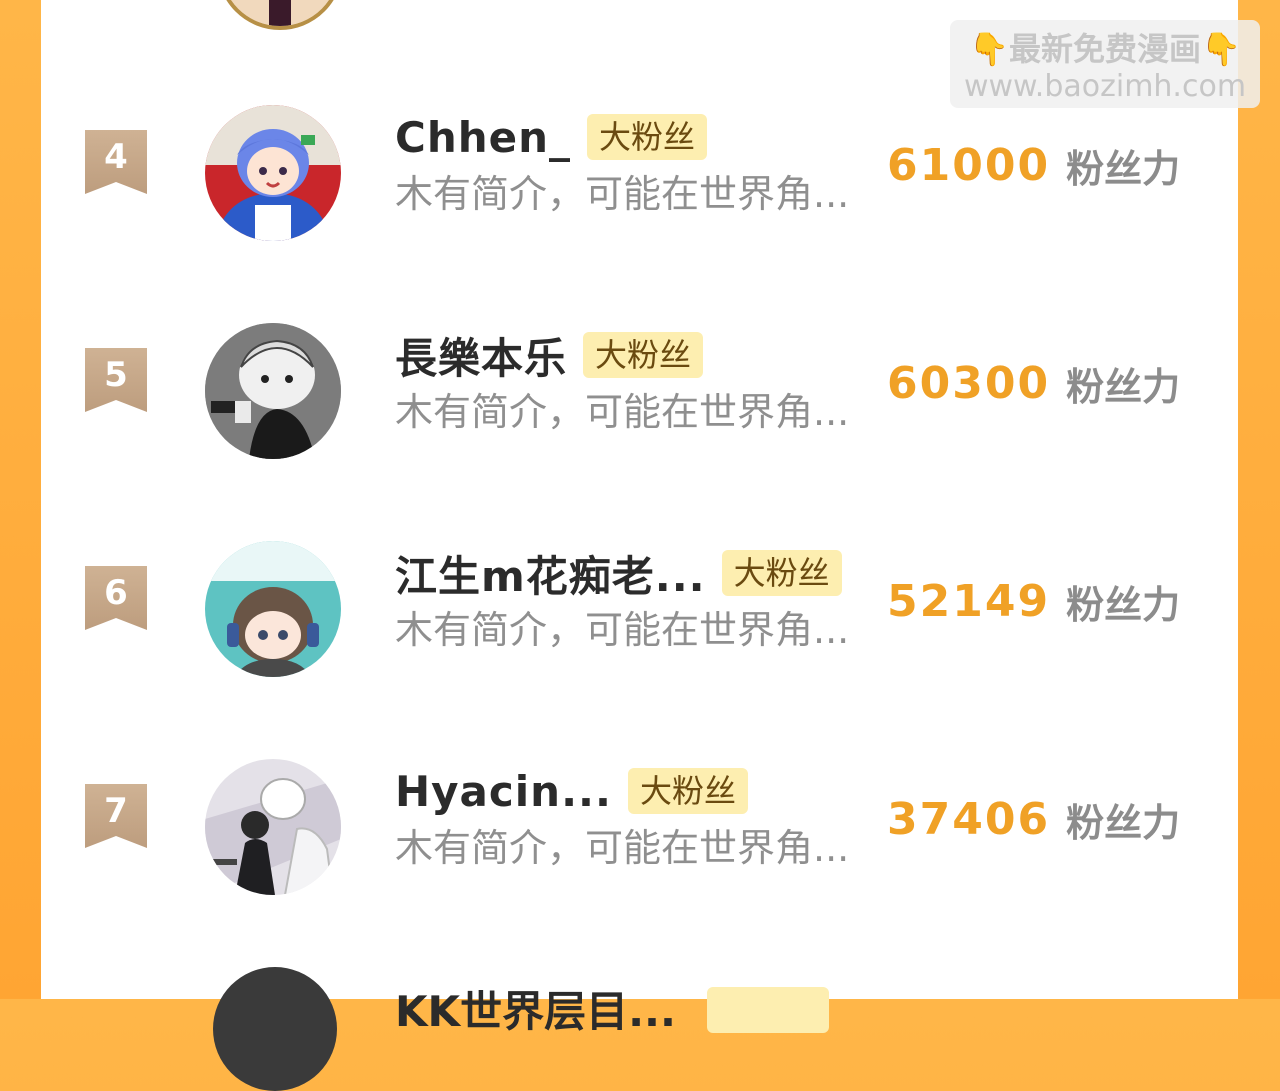  I want to click on fan-power-score: 52149 粉丝力, so click(1037, 601).